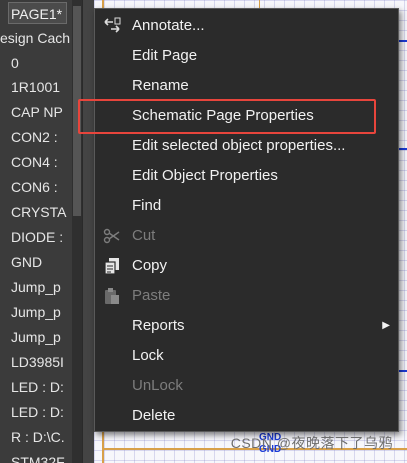 The image size is (407, 463). I want to click on menu-item-find: Find, so click(246, 206).